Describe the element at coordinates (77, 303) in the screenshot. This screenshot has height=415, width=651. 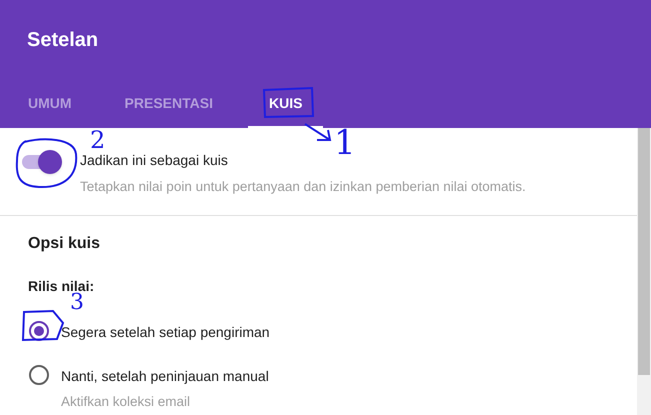
I see `annotation-number: 3` at that location.